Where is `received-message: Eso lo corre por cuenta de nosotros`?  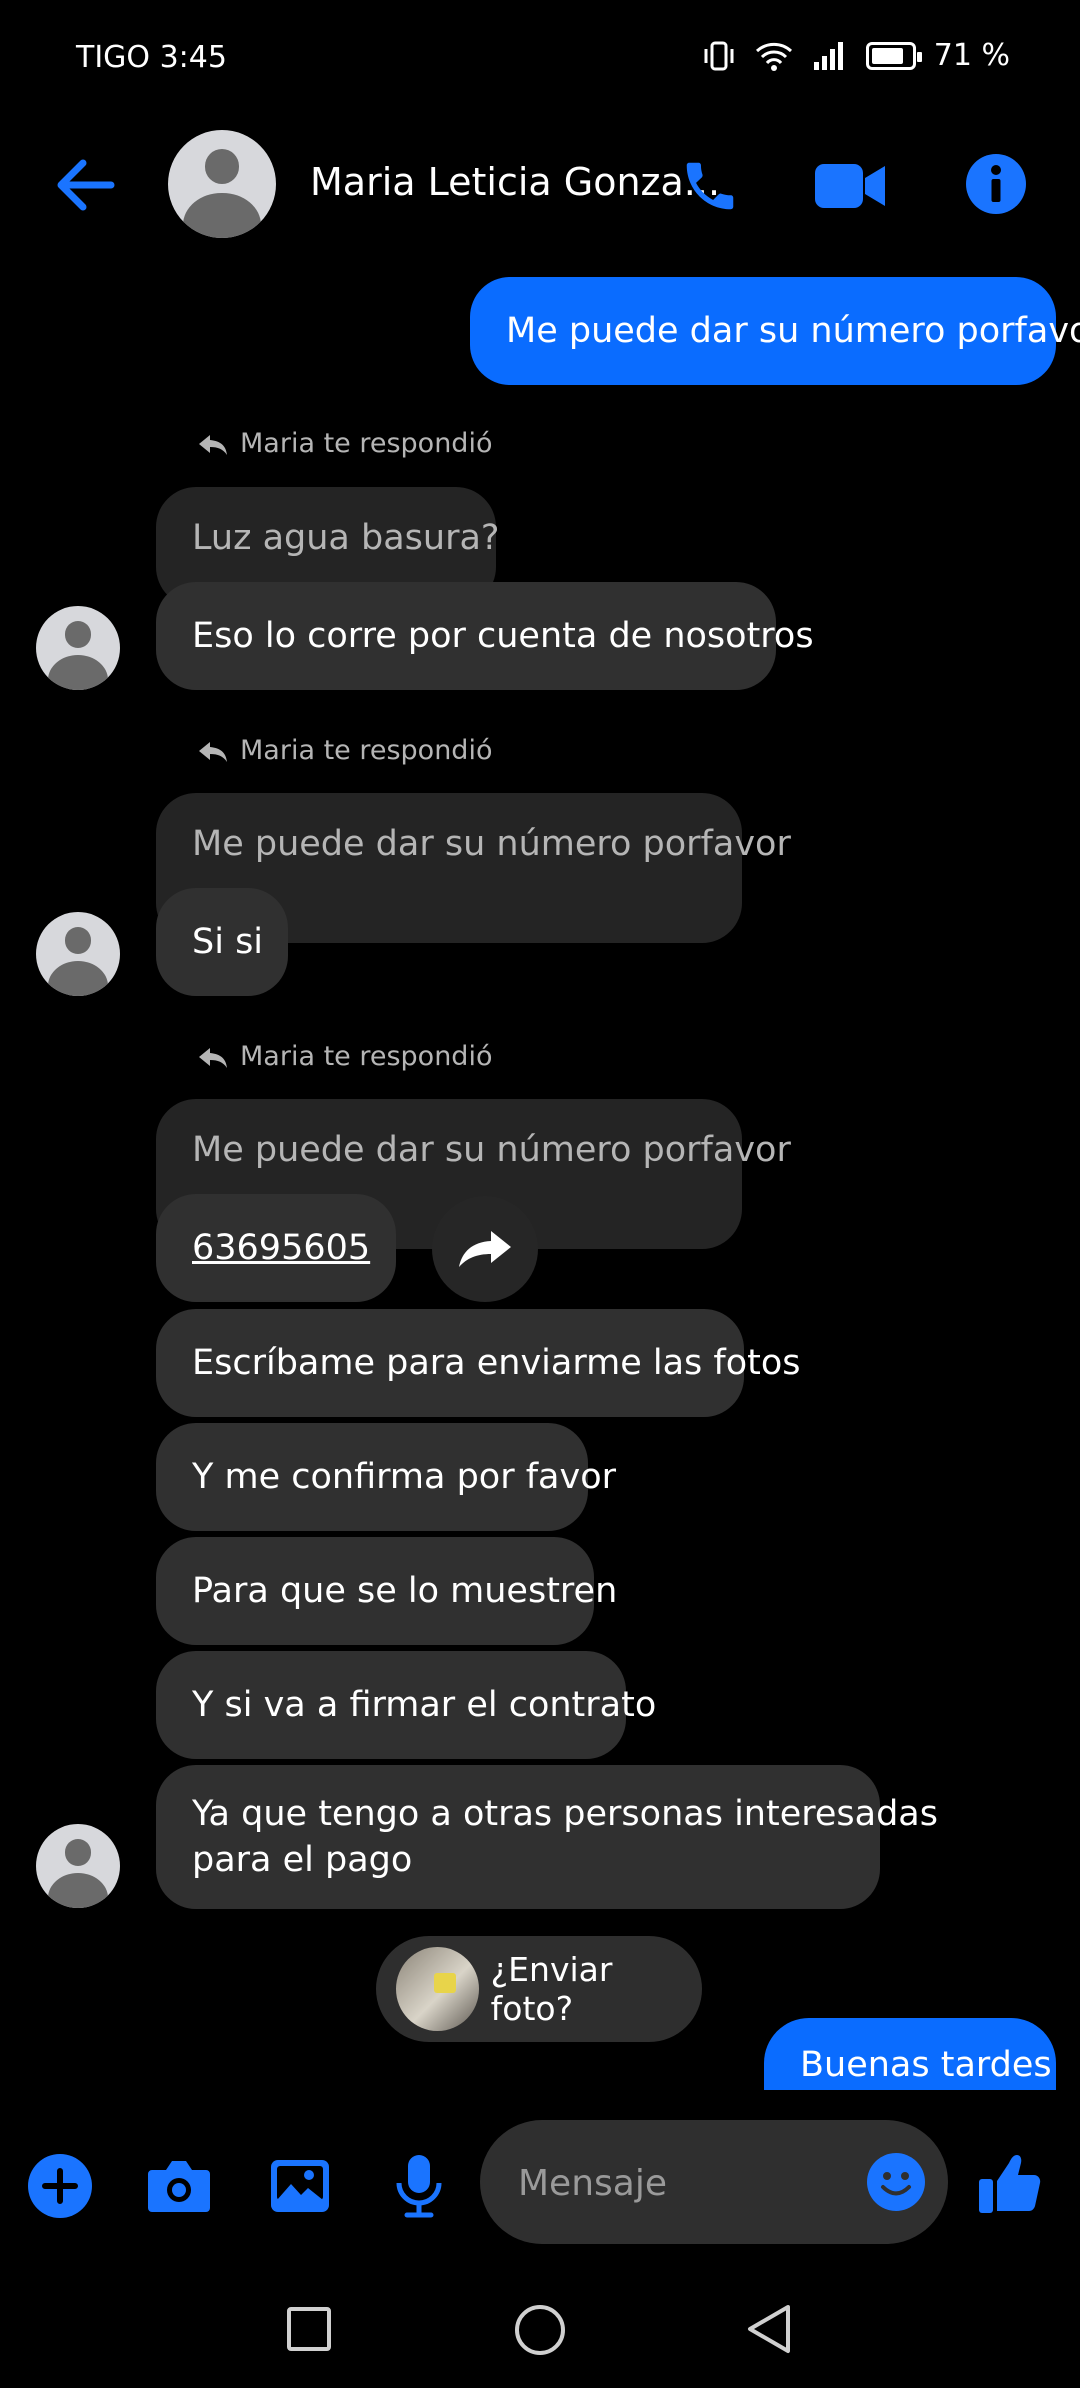 received-message: Eso lo corre por cuenta de nosotros is located at coordinates (485, 636).